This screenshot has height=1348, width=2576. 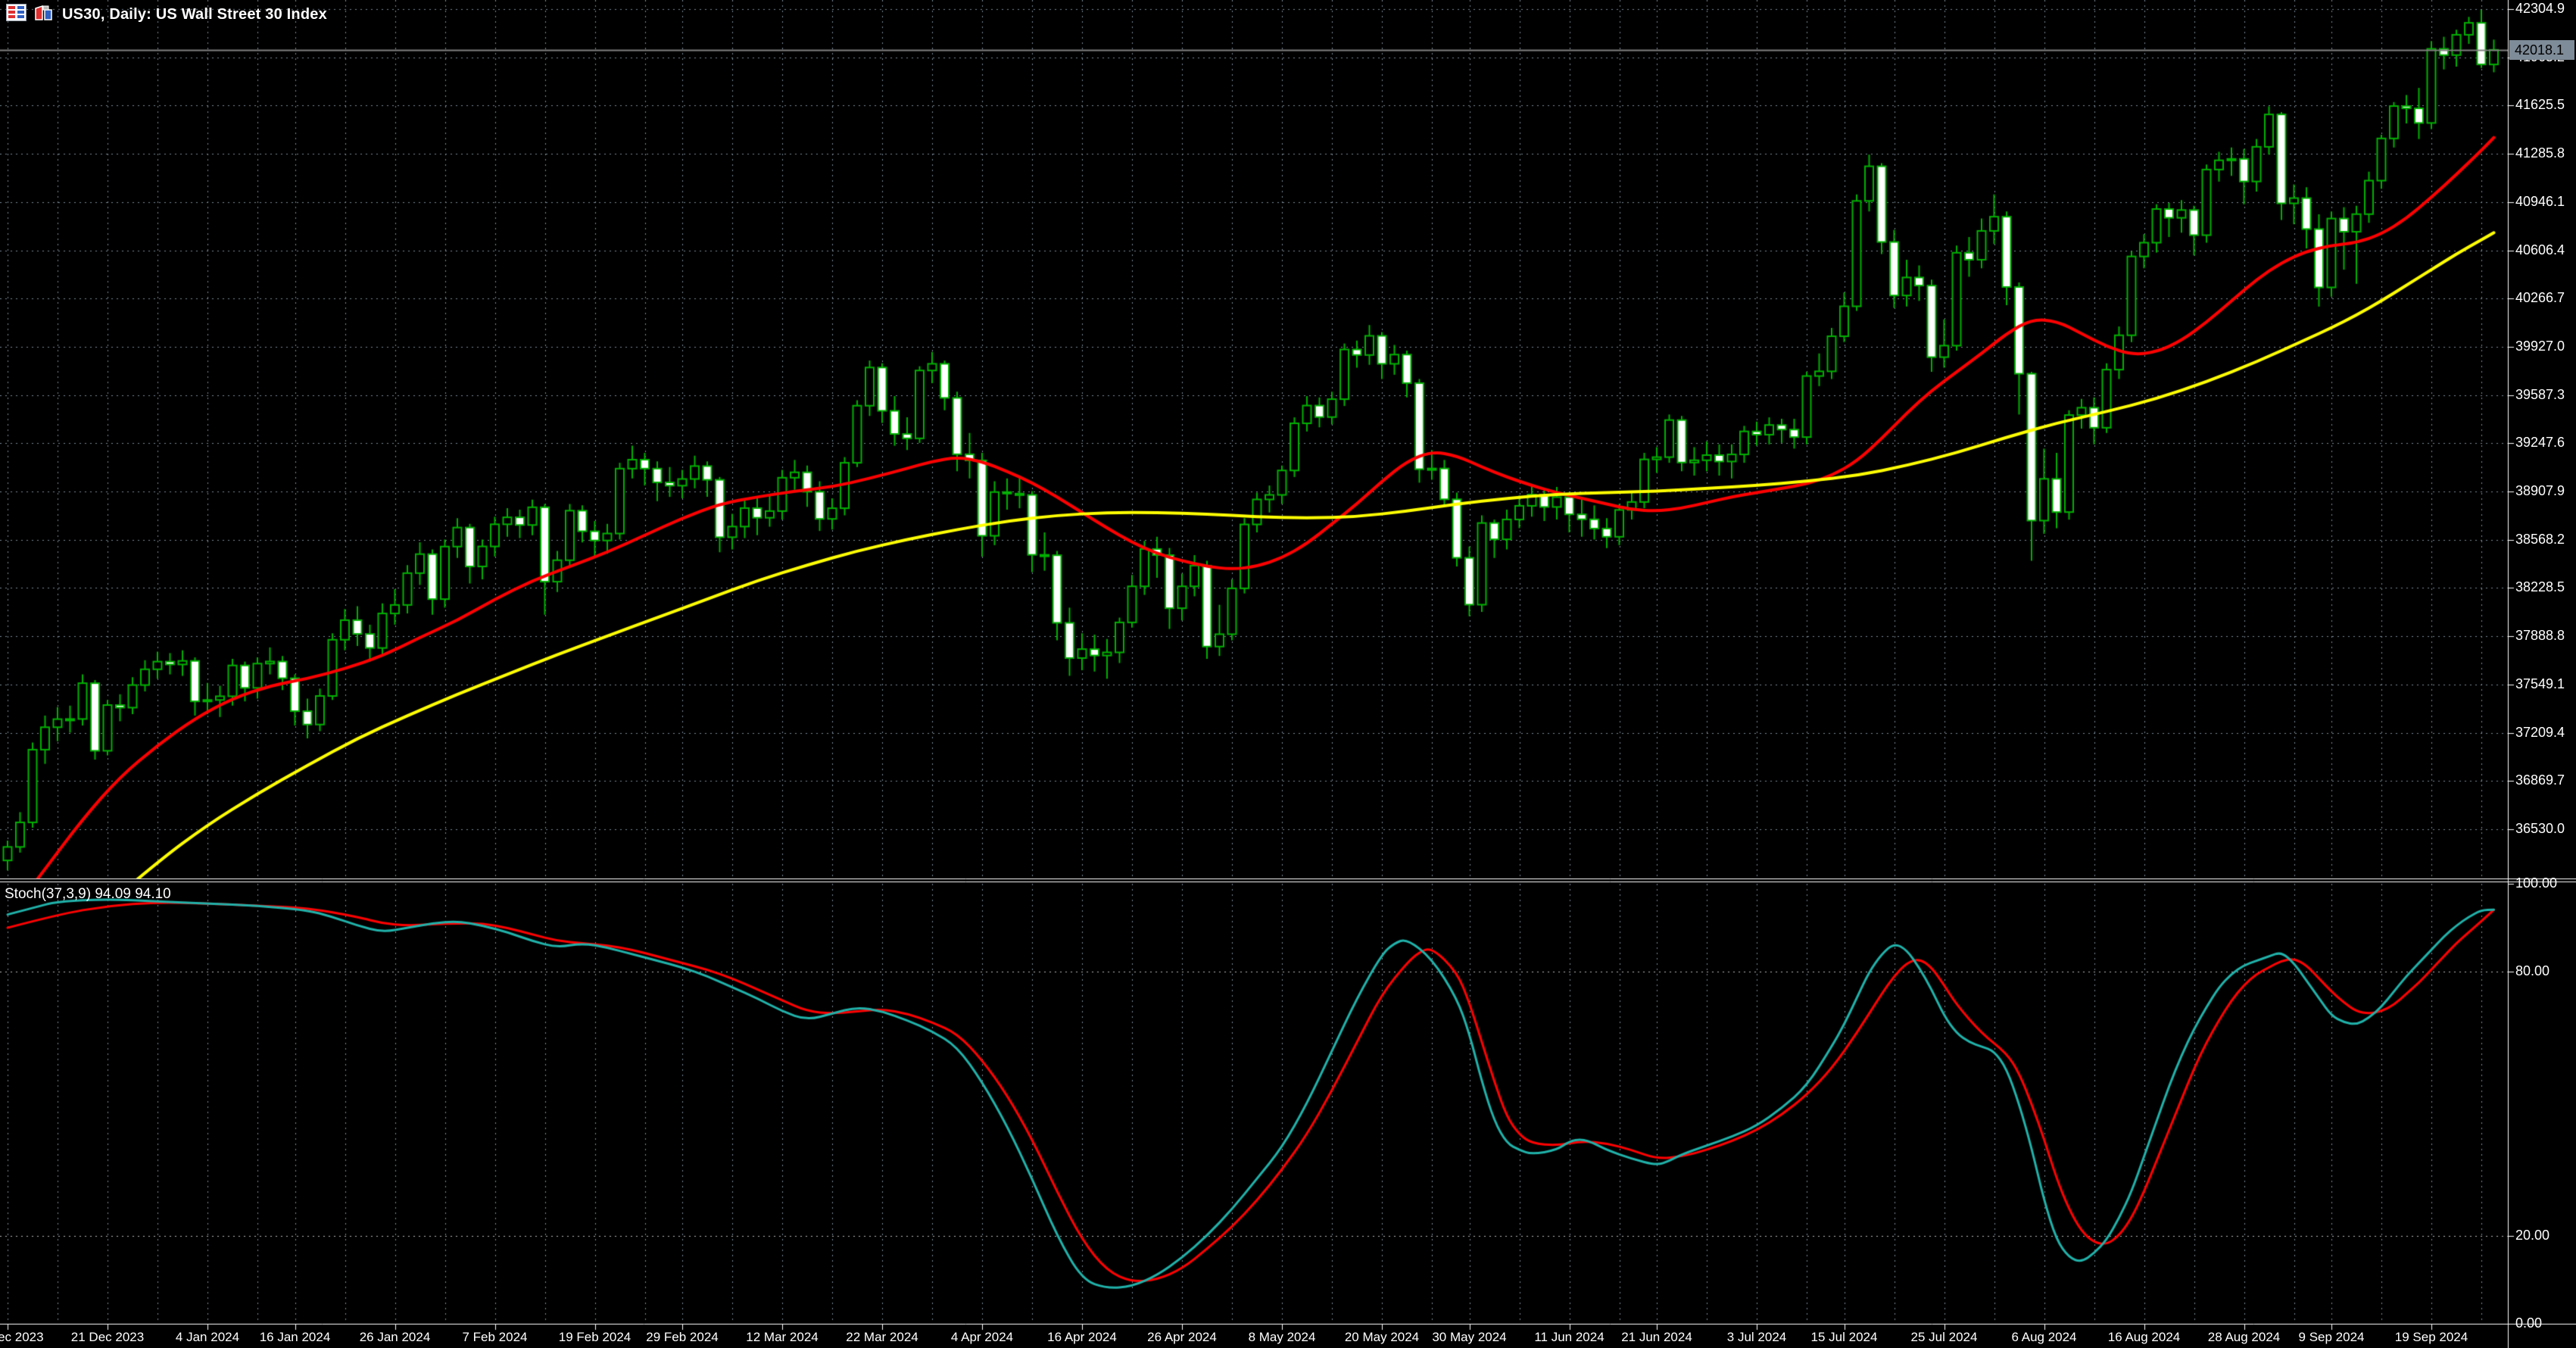 I want to click on bar-chart-icon, so click(x=44, y=14).